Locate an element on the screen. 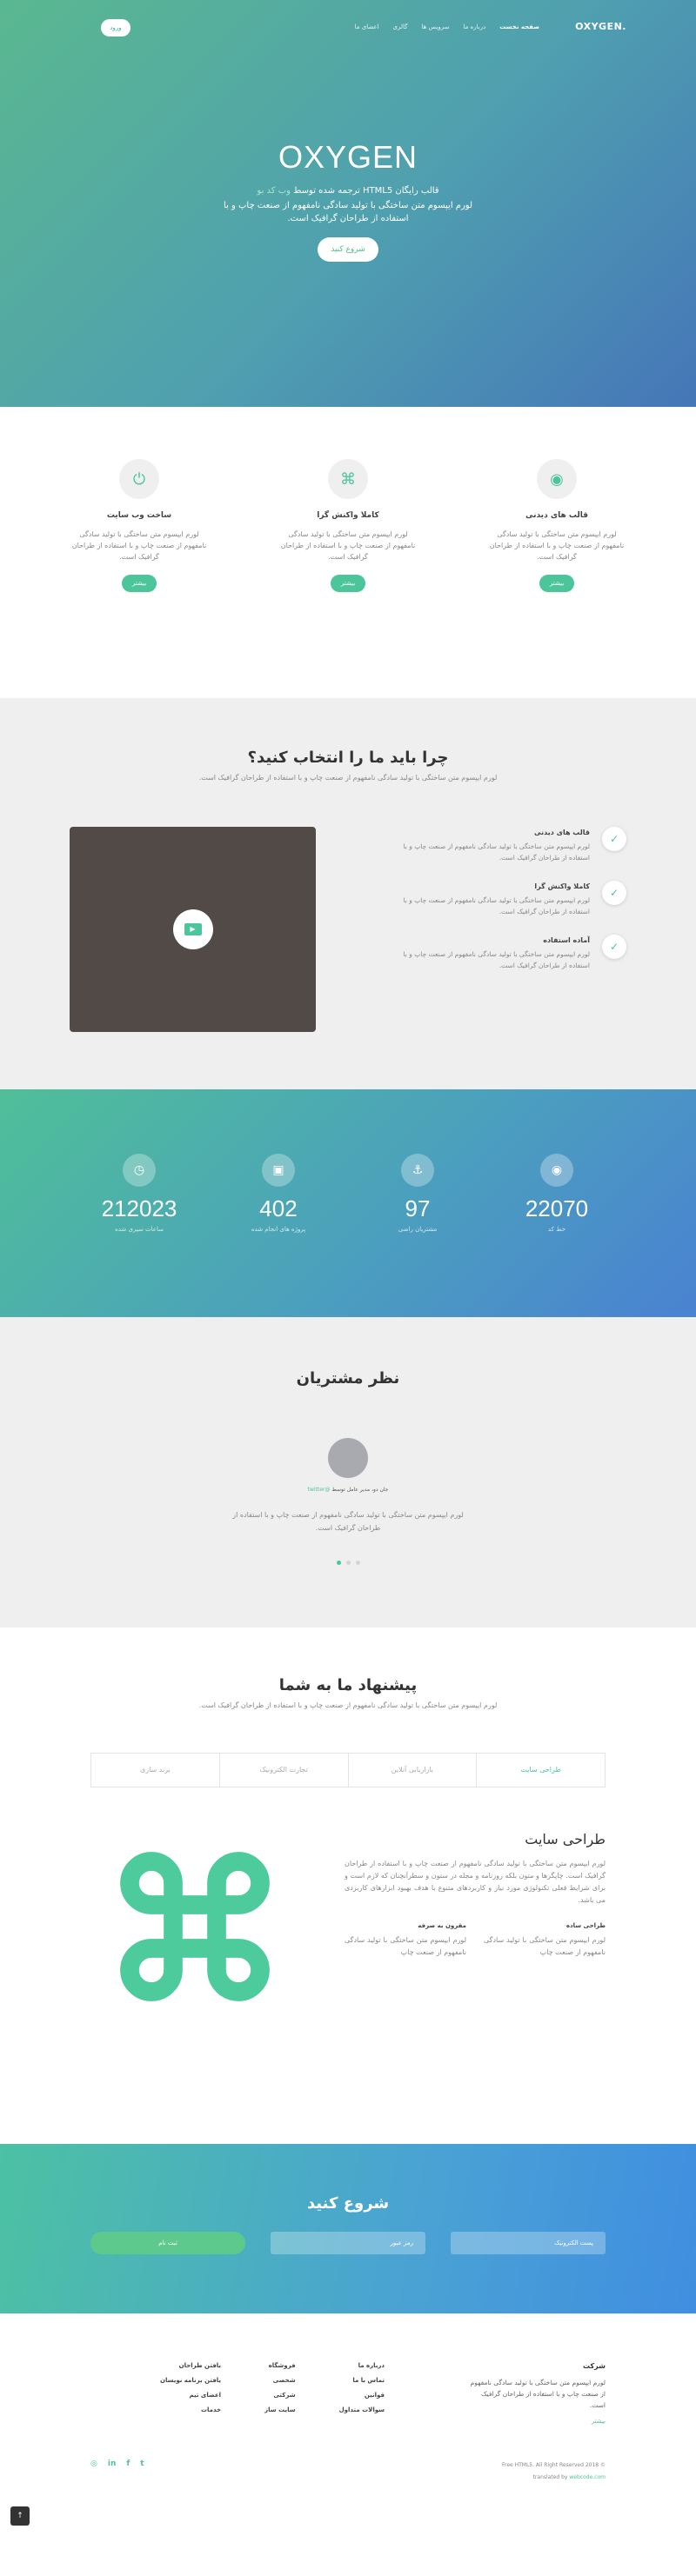  social-links: ◎ in f t is located at coordinates (117, 2464).